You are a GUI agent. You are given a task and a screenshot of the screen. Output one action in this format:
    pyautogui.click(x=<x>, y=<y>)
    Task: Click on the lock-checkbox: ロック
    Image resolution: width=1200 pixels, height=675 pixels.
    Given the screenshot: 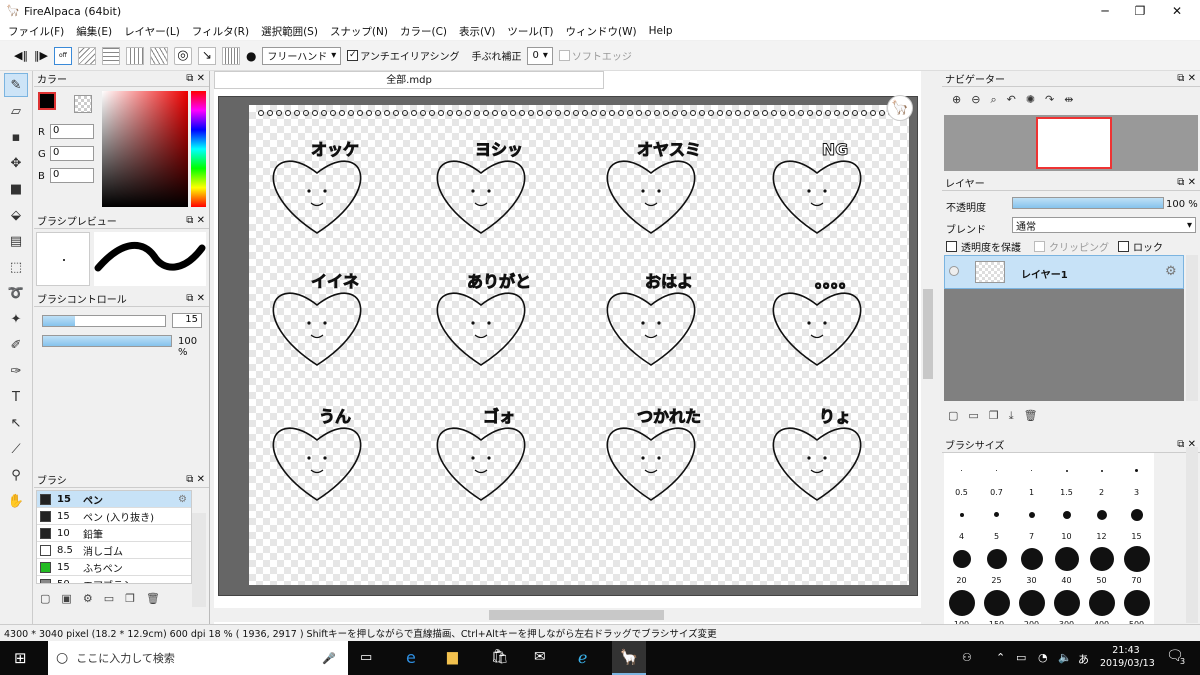 What is the action you would take?
    pyautogui.click(x=1140, y=246)
    